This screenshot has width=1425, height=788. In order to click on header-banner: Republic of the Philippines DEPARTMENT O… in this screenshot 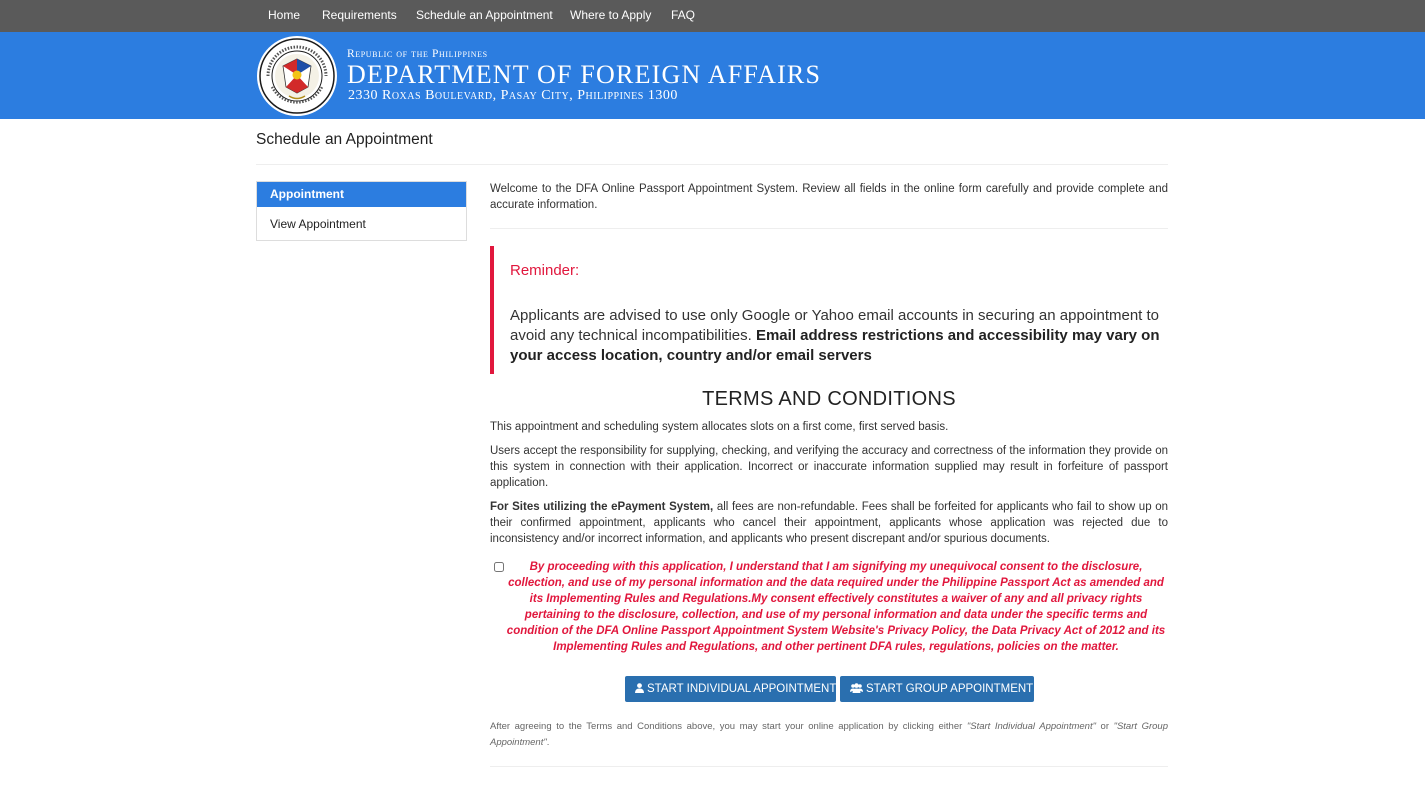, I will do `click(712, 75)`.